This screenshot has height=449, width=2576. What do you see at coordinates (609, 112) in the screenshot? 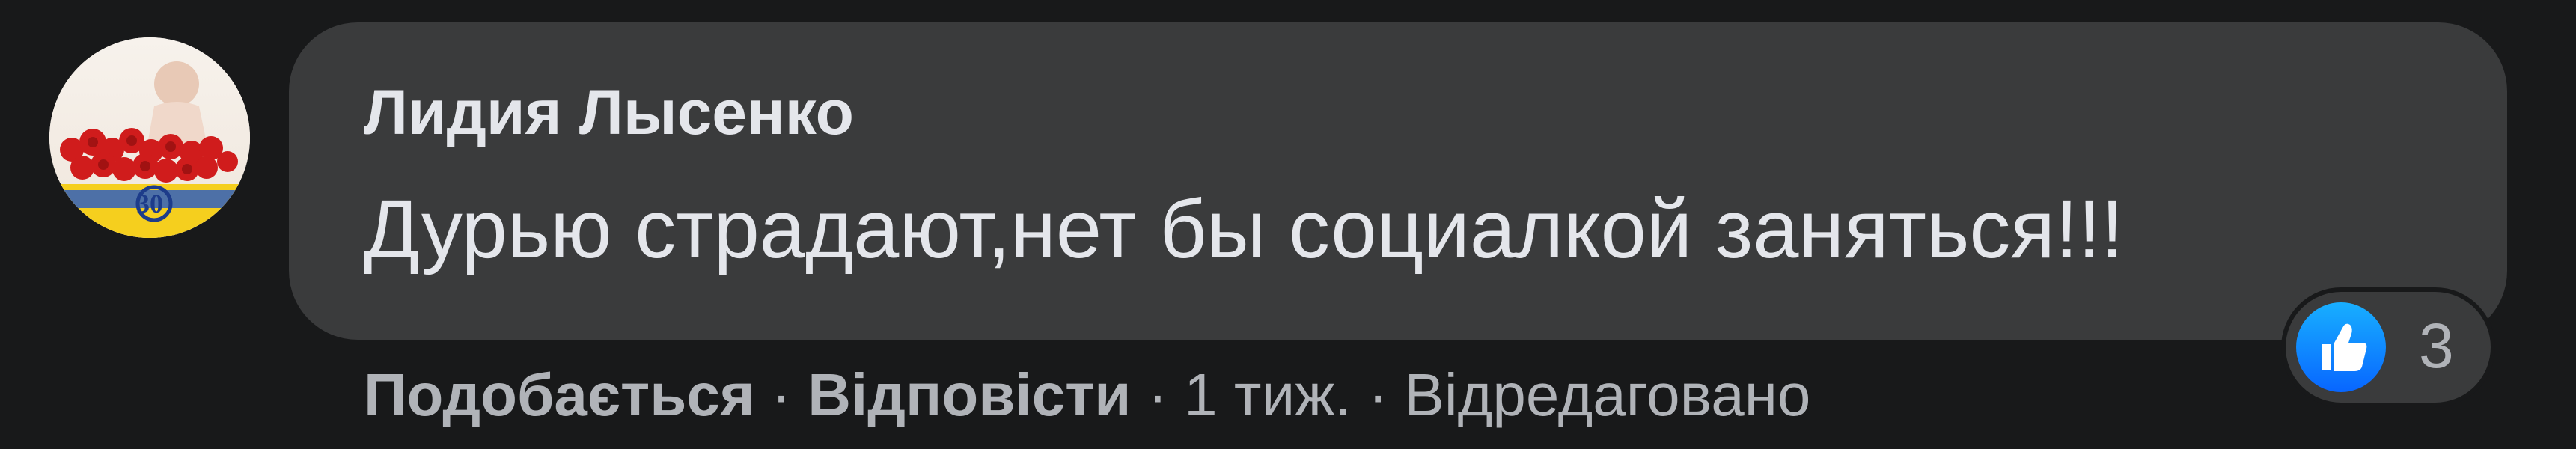
I see `comment-author: Лидия Лысенко` at bounding box center [609, 112].